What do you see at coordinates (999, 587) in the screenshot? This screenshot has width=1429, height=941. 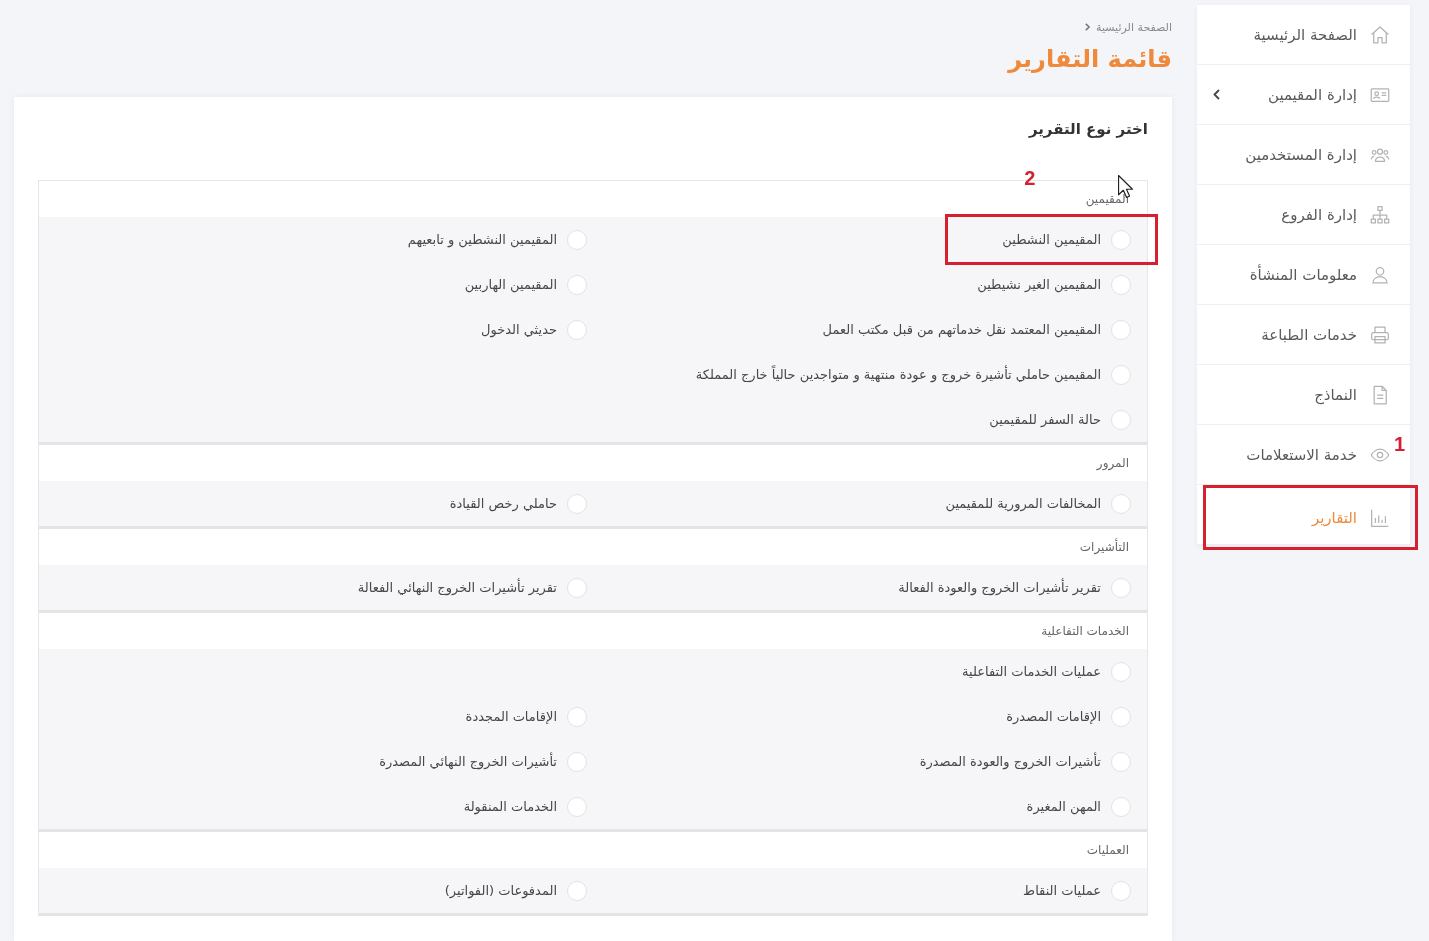 I see `radio-label: تقرير تأشيرات الخروج والعودة الفعالة` at bounding box center [999, 587].